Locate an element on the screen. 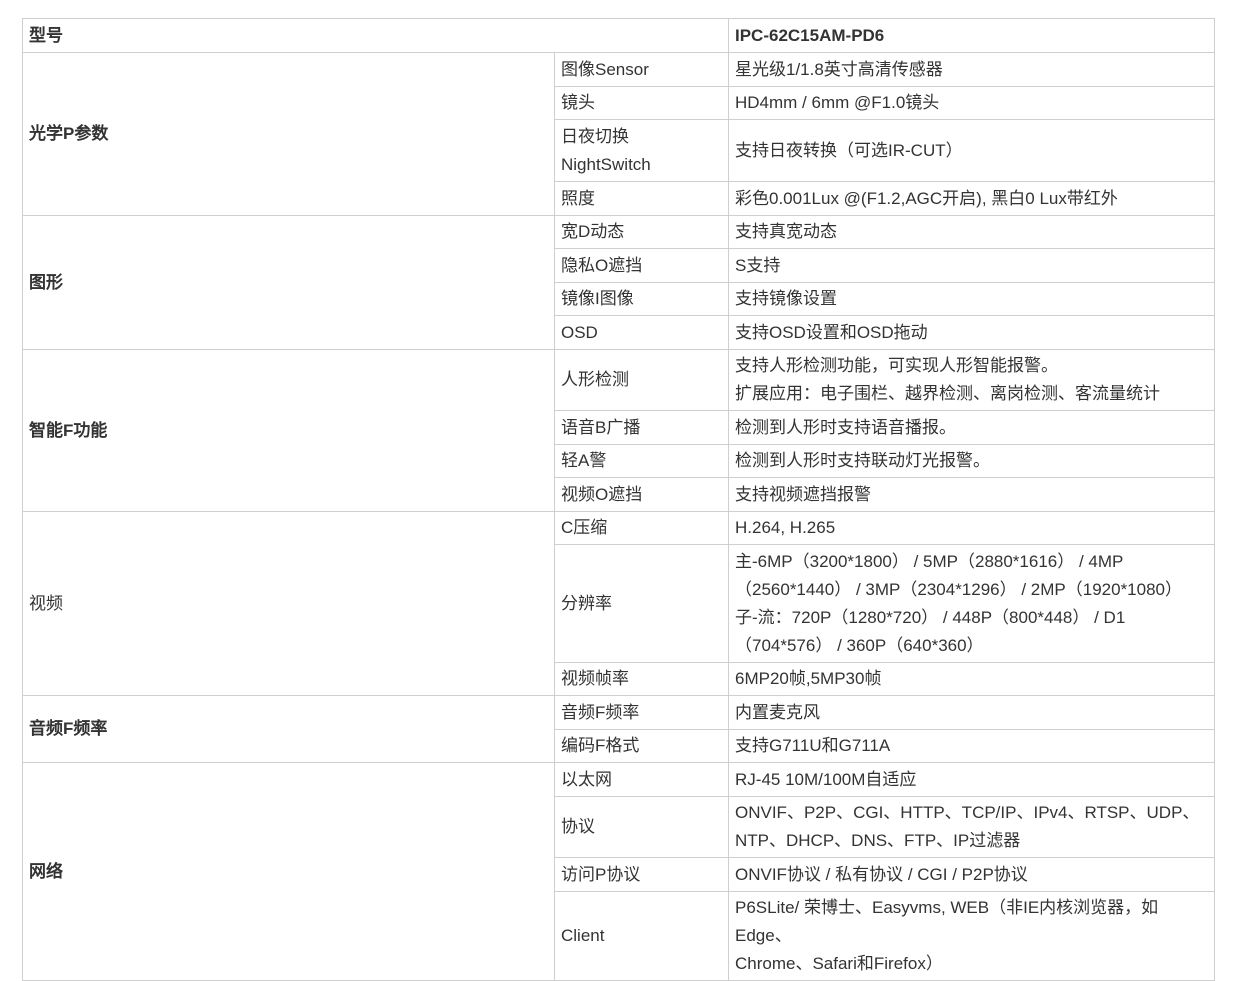 The height and width of the screenshot is (981, 1248). param-cell: C压缩 is located at coordinates (641, 528).